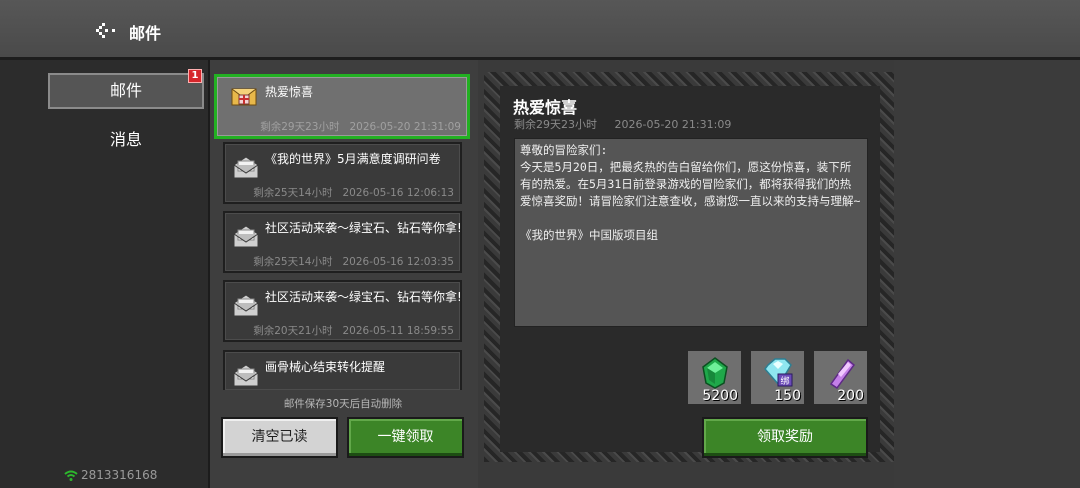  Describe the element at coordinates (784, 381) in the screenshot. I see `bound-tag: 绑` at that location.